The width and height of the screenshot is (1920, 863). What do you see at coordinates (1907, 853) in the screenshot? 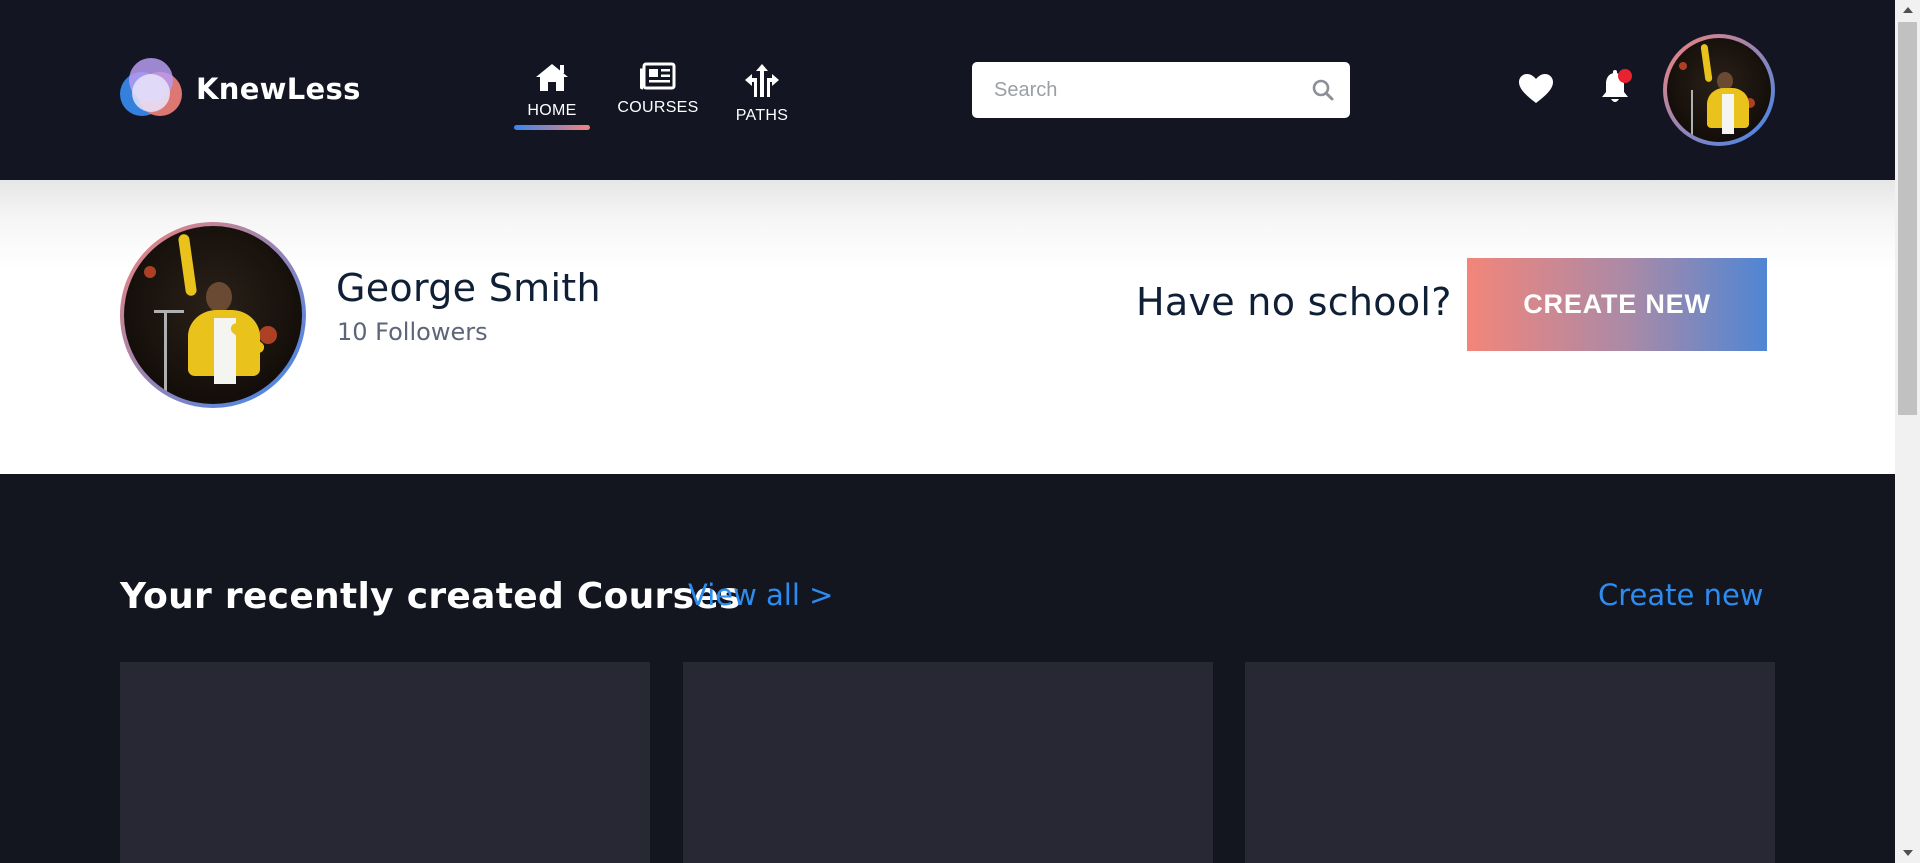
I see `scroll-down-arrow-icon` at bounding box center [1907, 853].